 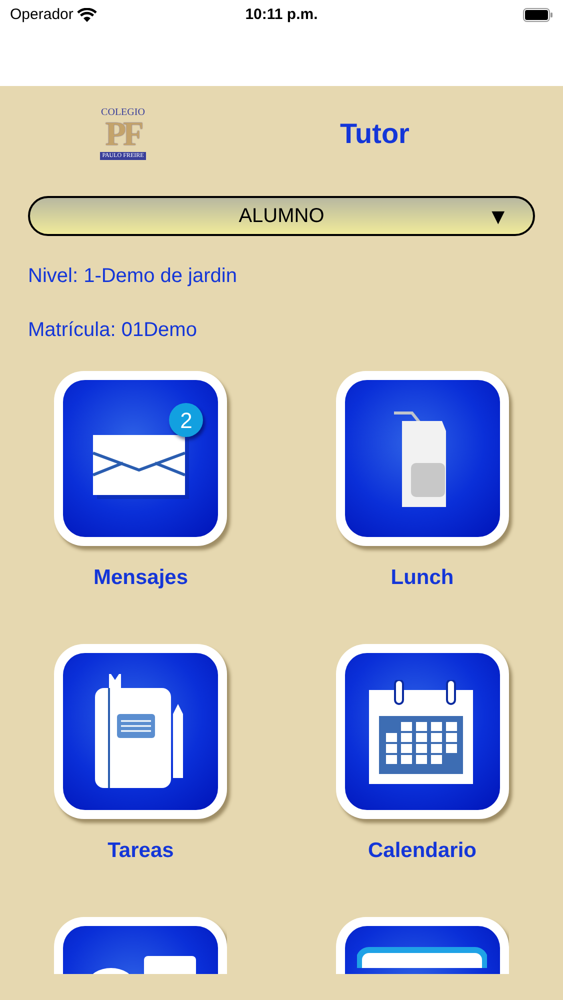 I want to click on tile-label: Mensajes, so click(x=140, y=578).